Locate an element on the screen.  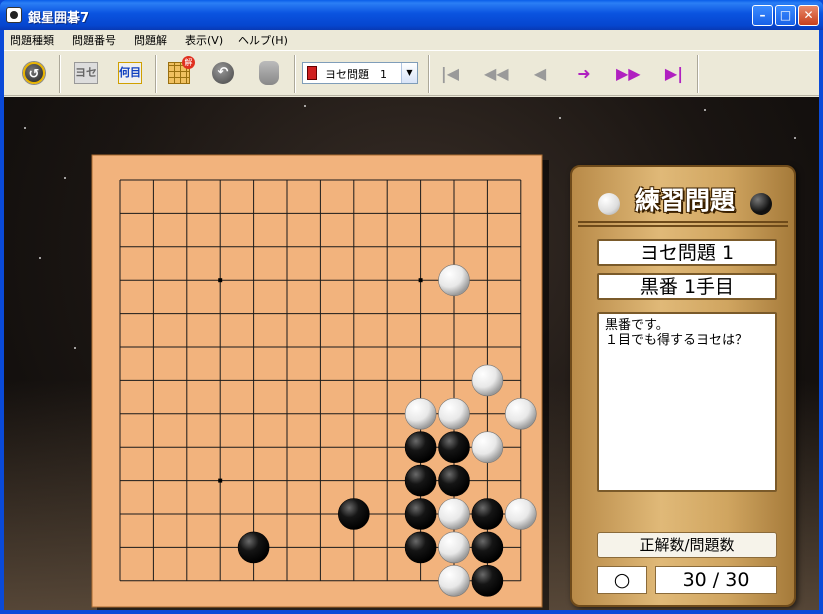
toolbar: ↺ ヨセ 何目 解 ↶ ヨセ問題 1 ▼ |◀ ◀◀ ◀ ➜ ▶▶ ▶| is located at coordinates (411, 73).